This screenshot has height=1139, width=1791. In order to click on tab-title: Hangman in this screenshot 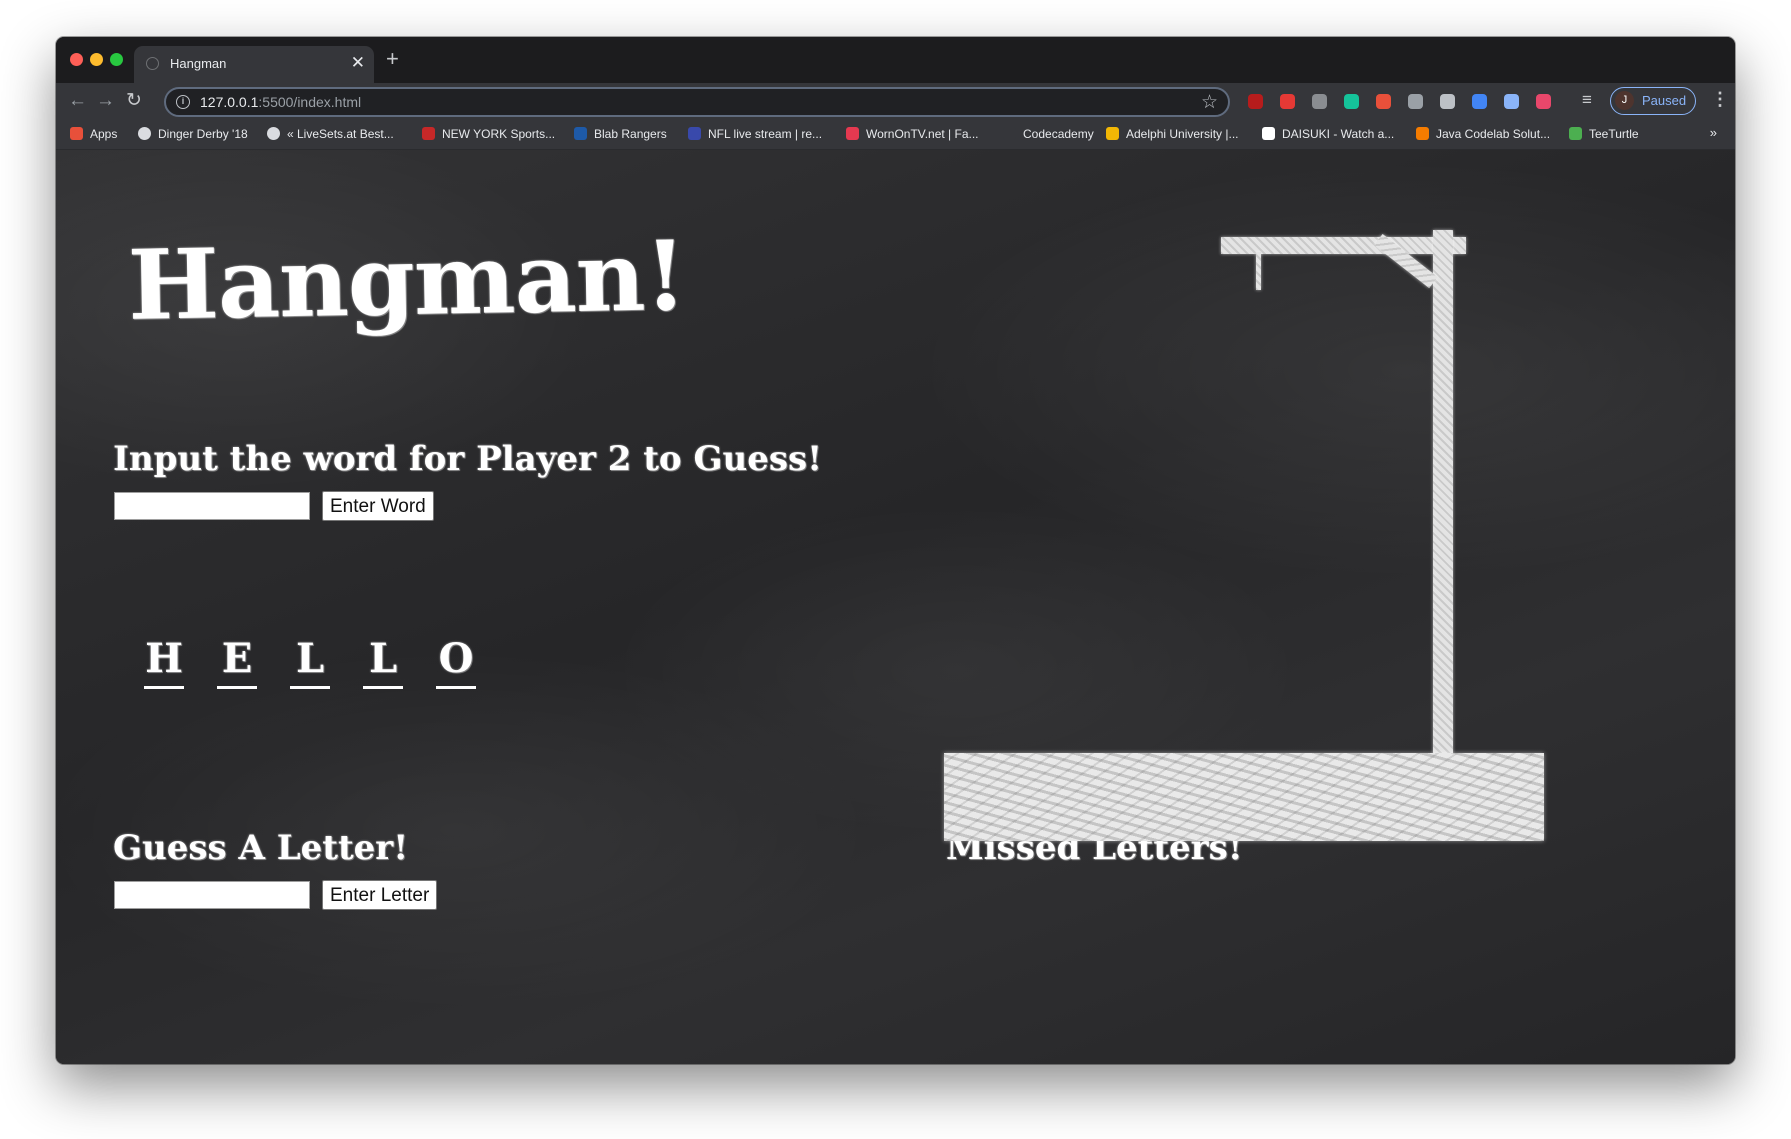, I will do `click(198, 63)`.